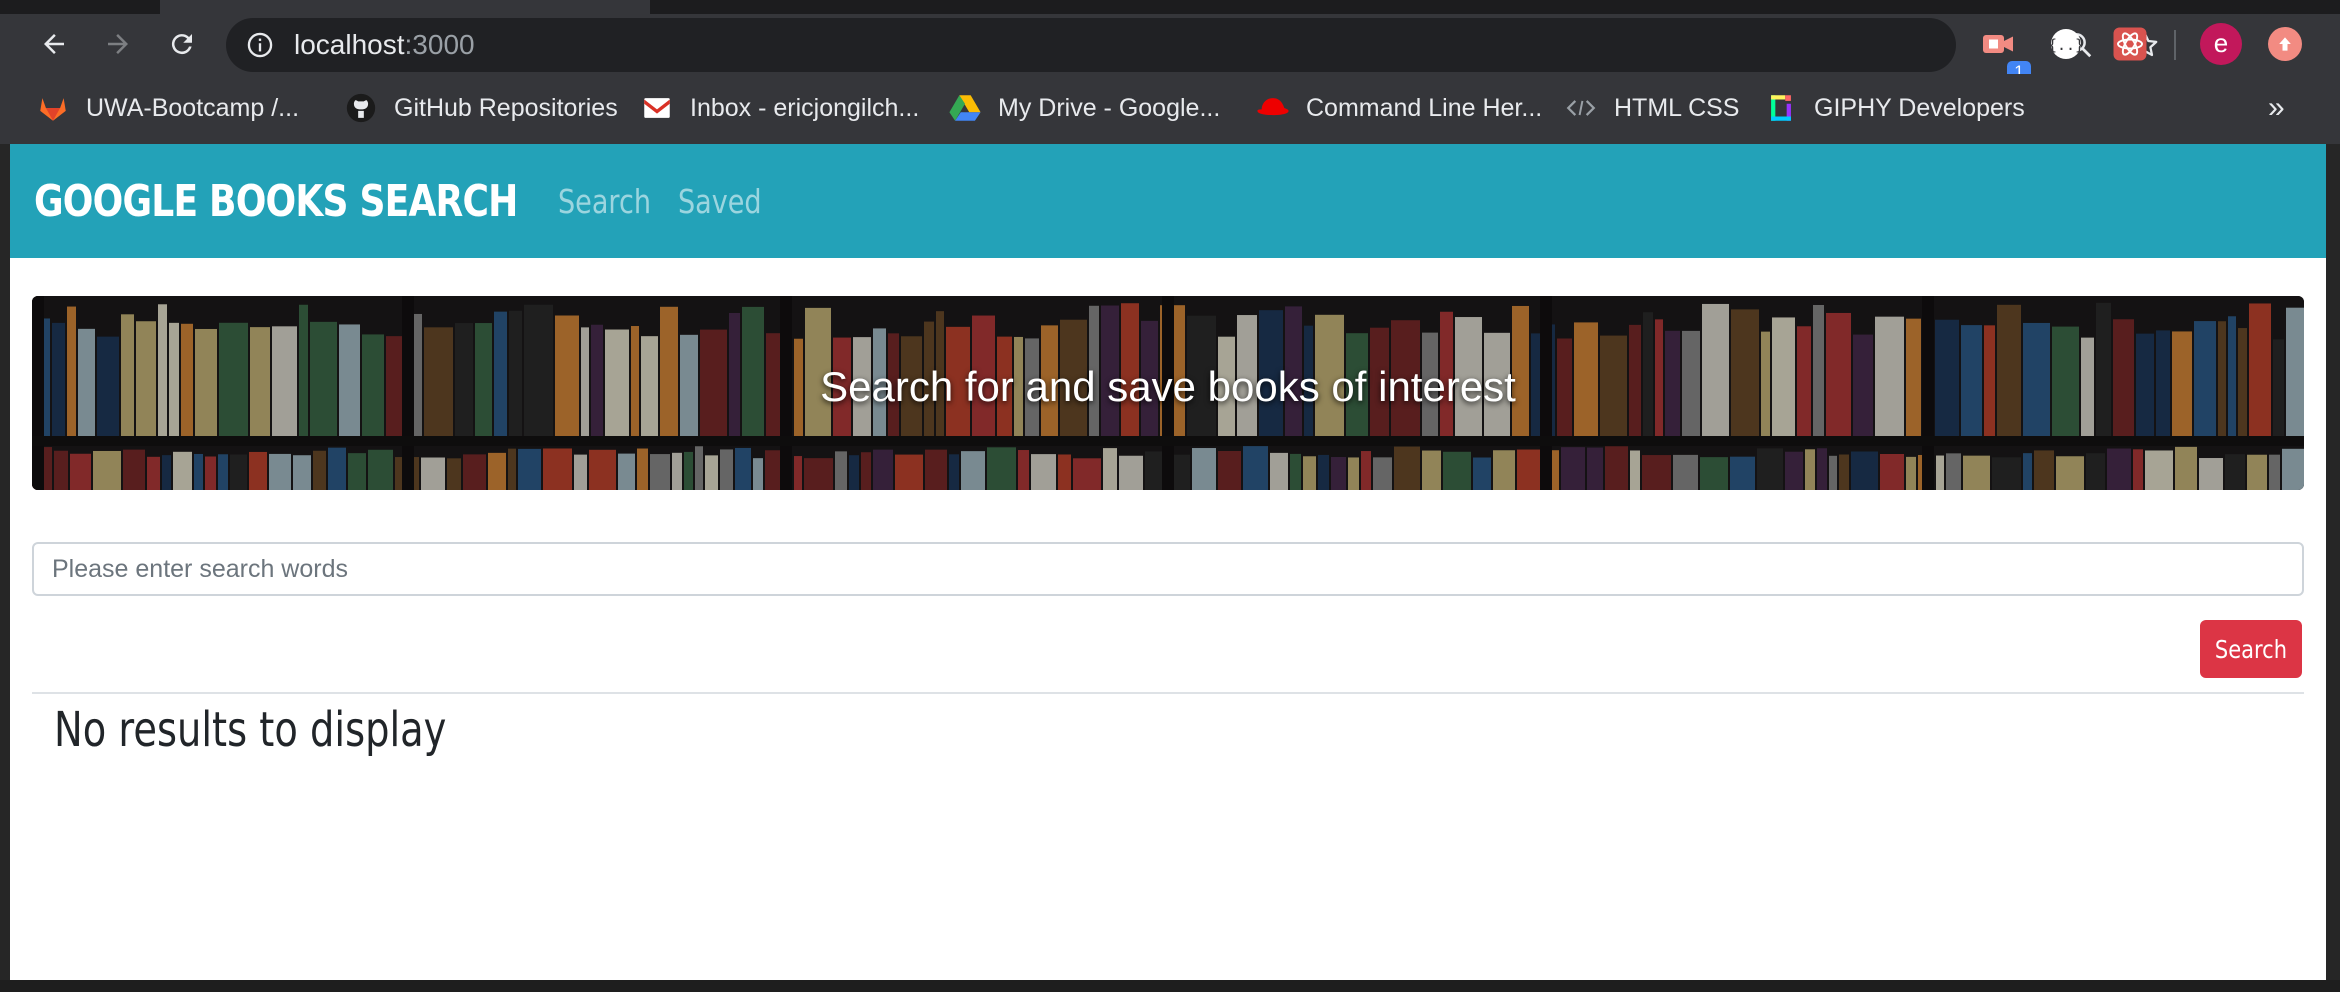 The width and height of the screenshot is (2340, 992). Describe the element at coordinates (604, 202) in the screenshot. I see `nav-link-search: Search` at that location.